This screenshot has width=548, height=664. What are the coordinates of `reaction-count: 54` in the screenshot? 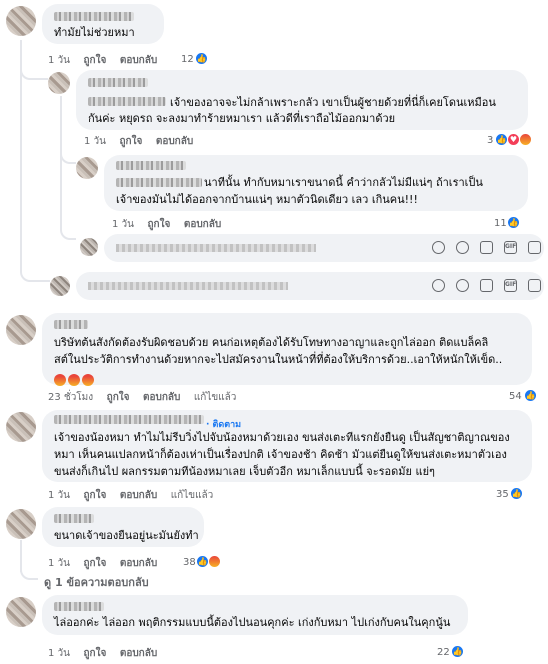 It's located at (515, 396).